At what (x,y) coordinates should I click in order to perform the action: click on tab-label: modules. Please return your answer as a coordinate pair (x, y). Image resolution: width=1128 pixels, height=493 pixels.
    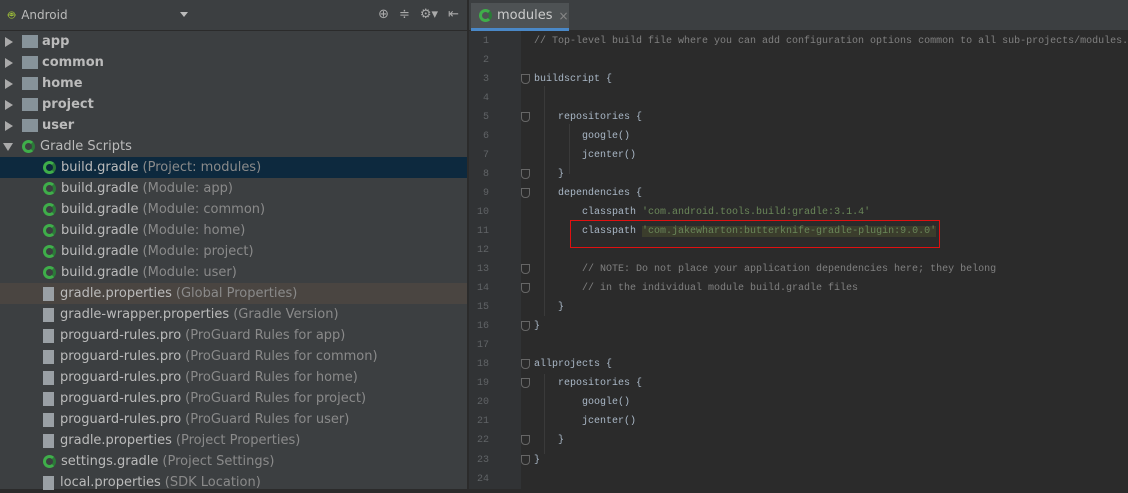
    Looking at the image, I should click on (525, 15).